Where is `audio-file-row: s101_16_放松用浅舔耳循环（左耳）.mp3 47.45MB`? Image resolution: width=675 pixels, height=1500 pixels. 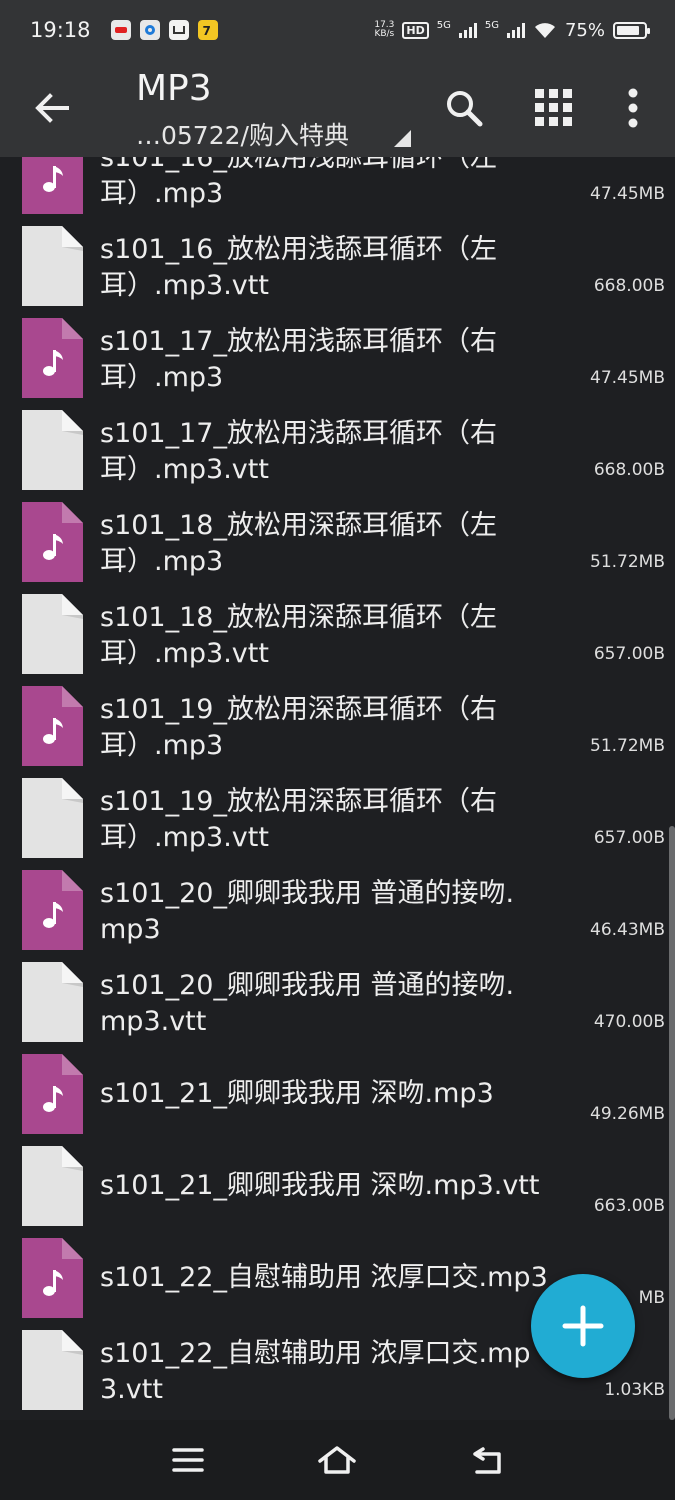 audio-file-row: s101_16_放松用浅舔耳循环（左耳）.mp3 47.45MB is located at coordinates (337, 191).